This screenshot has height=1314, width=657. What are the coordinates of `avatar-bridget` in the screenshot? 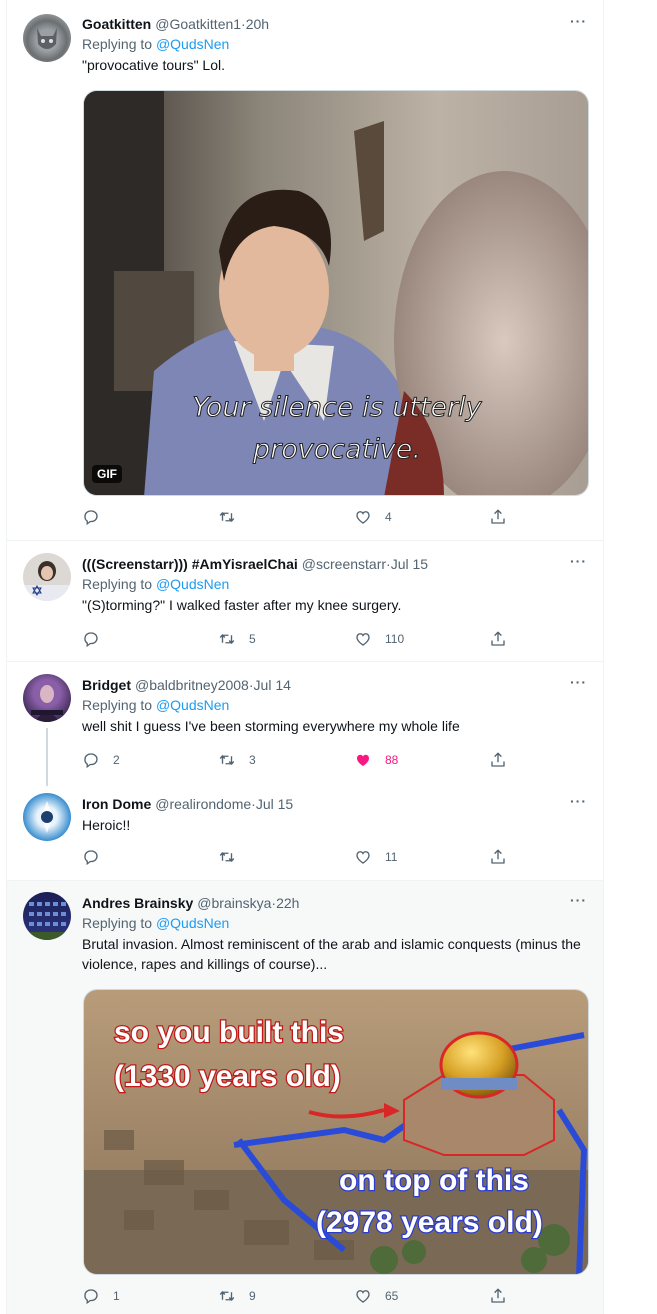 It's located at (47, 698).